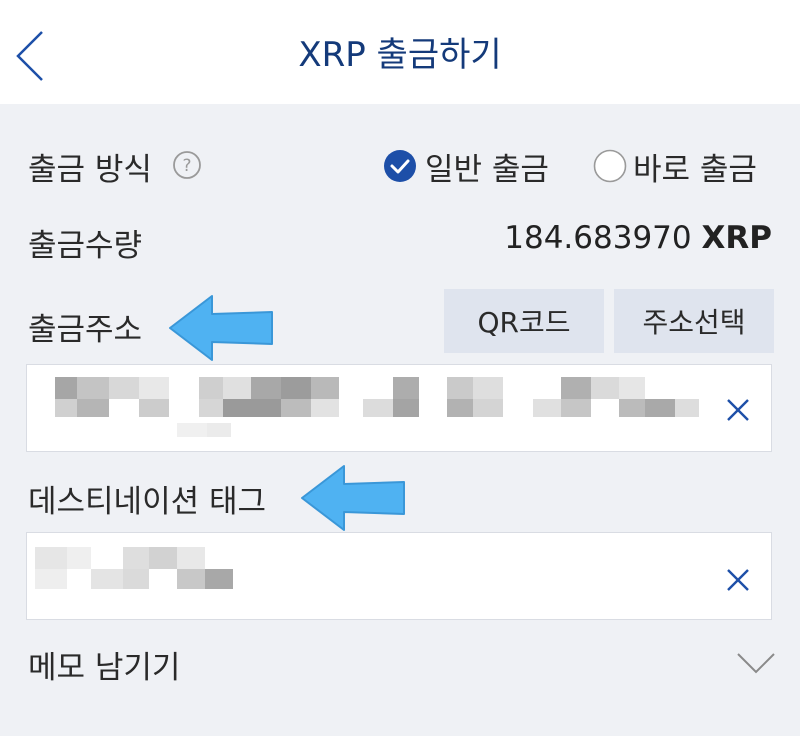 The height and width of the screenshot is (736, 800). I want to click on option-normal-withdrawal: 일반 출금, so click(466, 166).